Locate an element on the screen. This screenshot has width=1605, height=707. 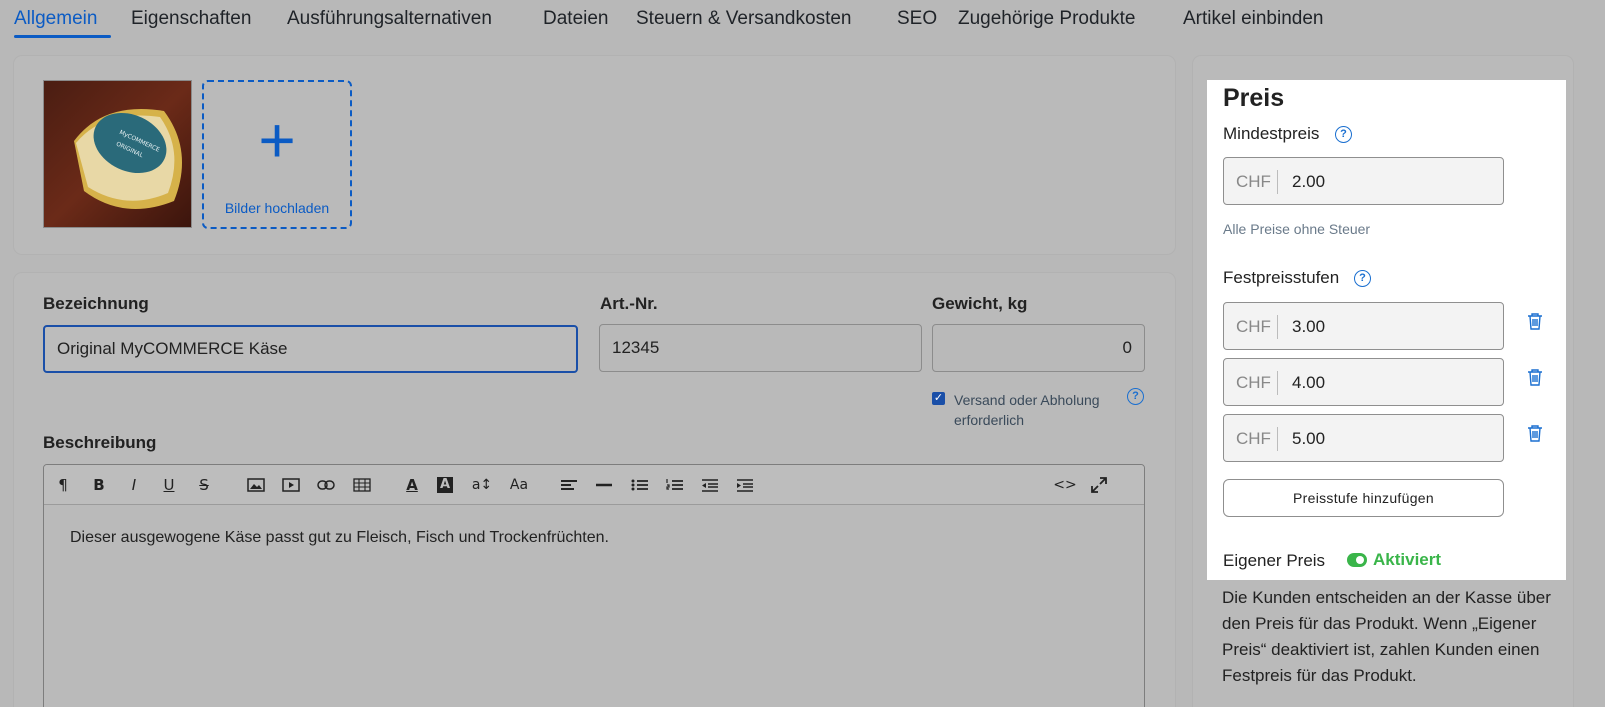
video-icon is located at coordinates (291, 485).